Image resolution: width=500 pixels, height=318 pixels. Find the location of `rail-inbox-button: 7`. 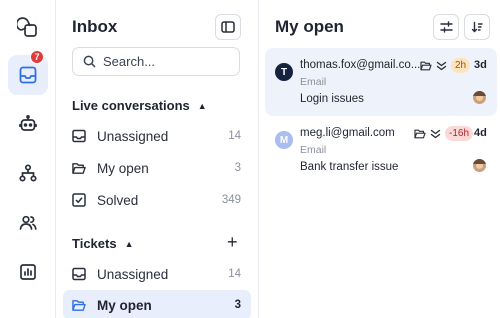

rail-inbox-button: 7 is located at coordinates (28, 72).